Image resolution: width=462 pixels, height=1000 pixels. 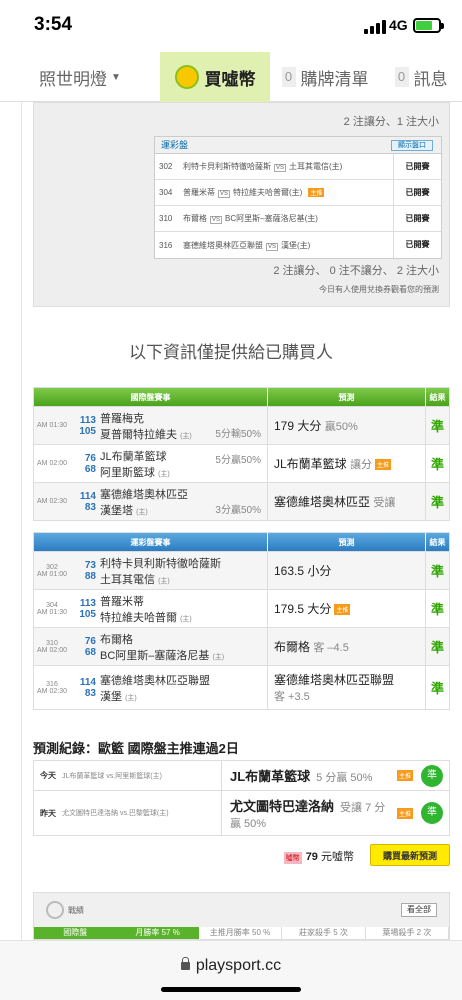 What do you see at coordinates (407, 933) in the screenshot?
I see `tab-field-killer: 葉場殺手 2 次` at bounding box center [407, 933].